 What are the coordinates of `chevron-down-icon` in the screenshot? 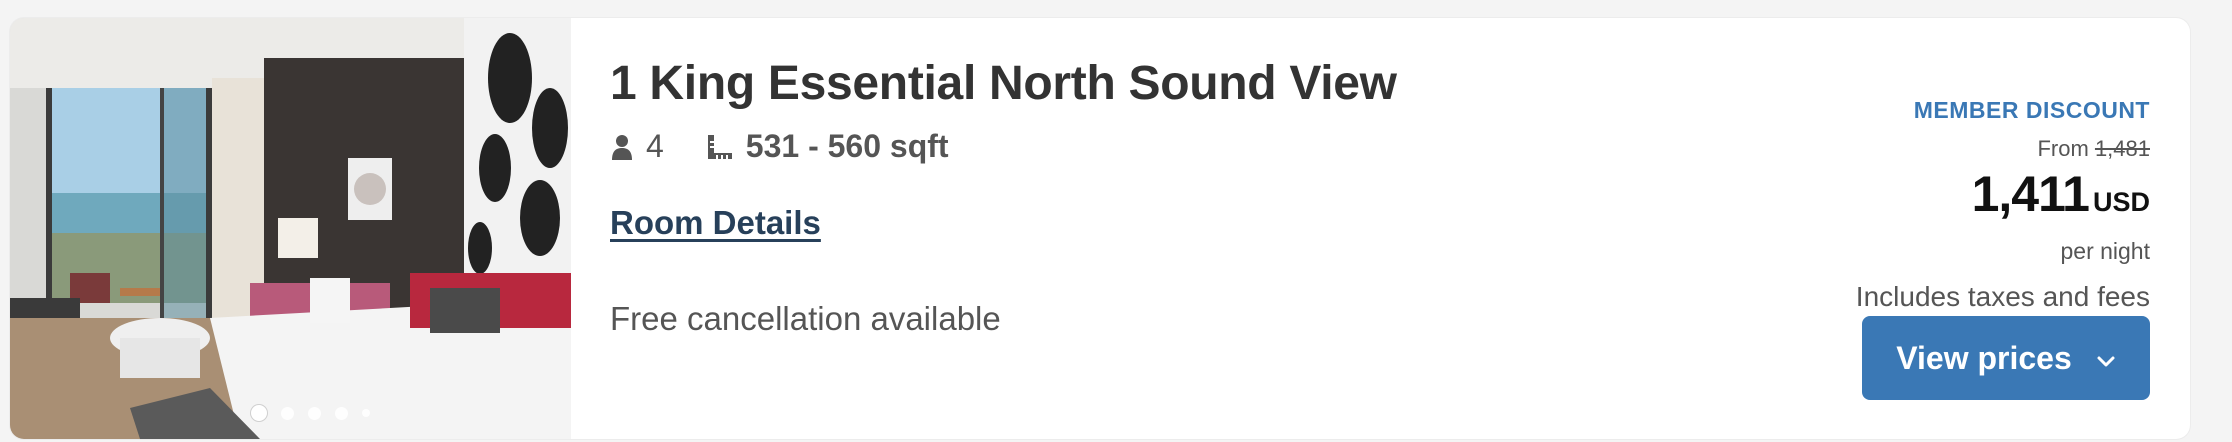 It's located at (2106, 358).